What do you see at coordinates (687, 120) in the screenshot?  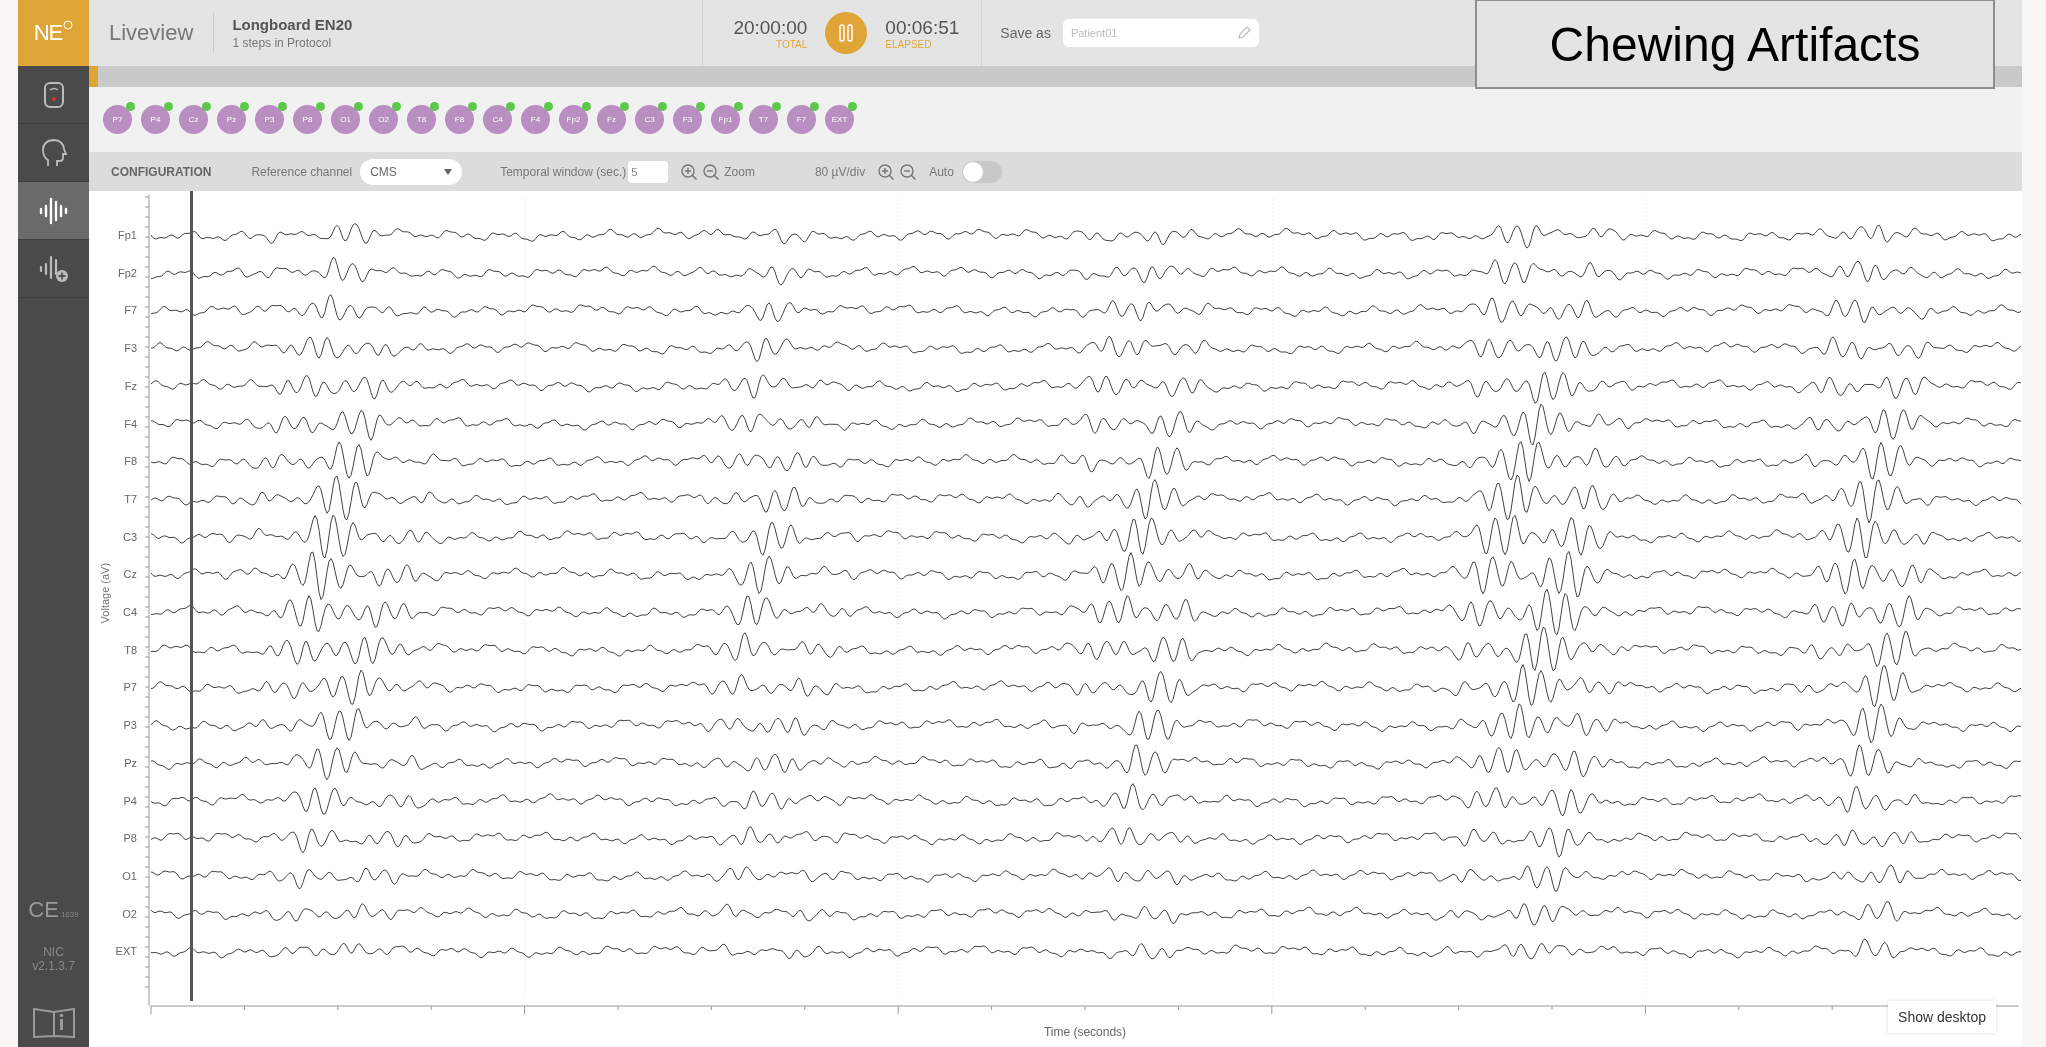 I see `electrode-button: F3` at bounding box center [687, 120].